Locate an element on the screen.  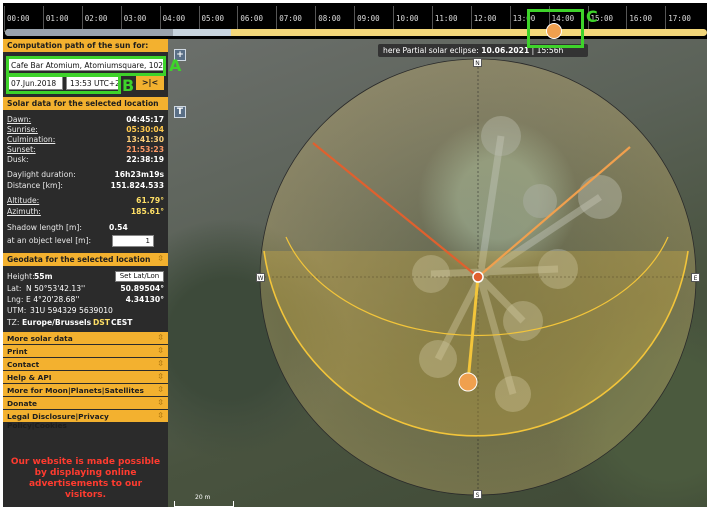
timeline-tick: 02:00 is located at coordinates (96, 18).